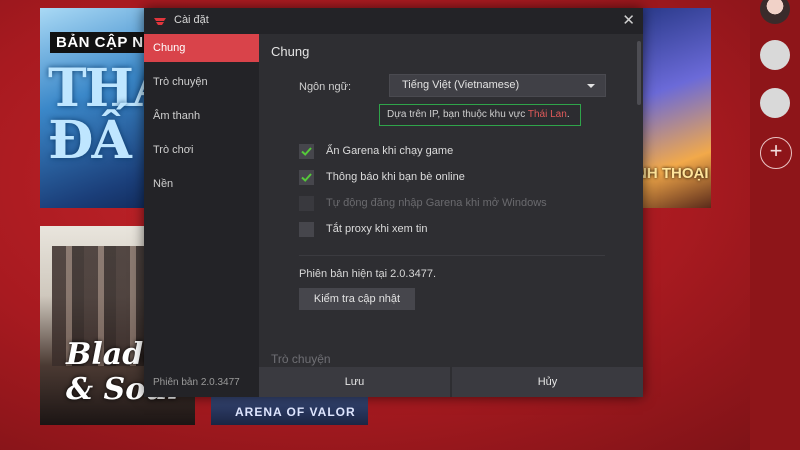 This screenshot has height=450, width=800. I want to click on option-label: Thông báo khi bạn bè online, so click(395, 177).